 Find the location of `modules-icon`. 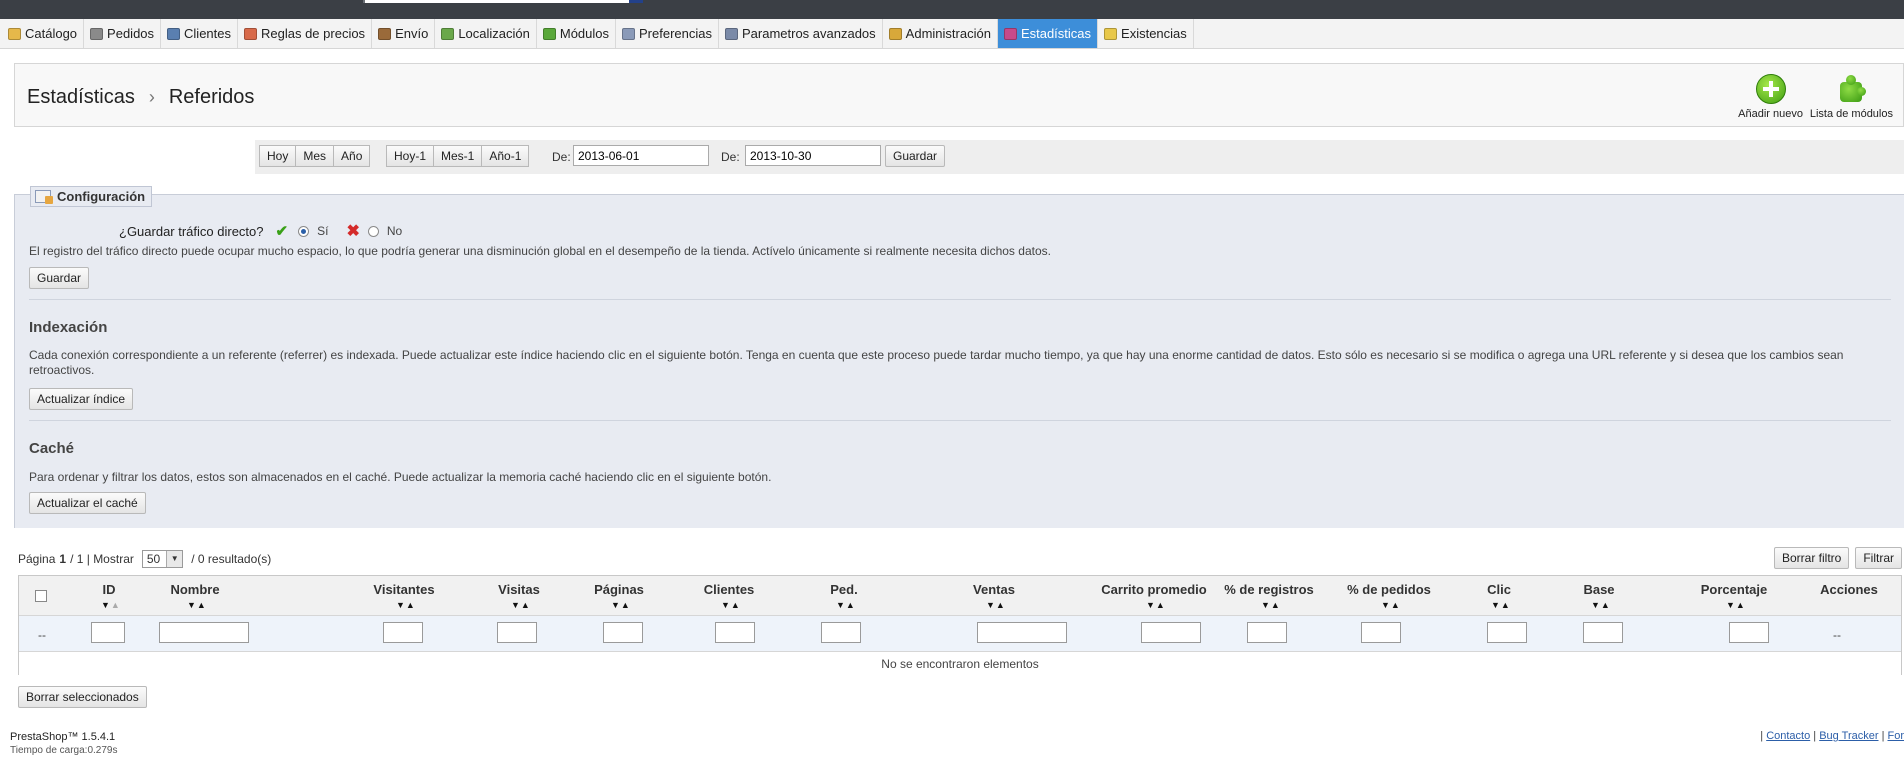

modules-icon is located at coordinates (549, 33).